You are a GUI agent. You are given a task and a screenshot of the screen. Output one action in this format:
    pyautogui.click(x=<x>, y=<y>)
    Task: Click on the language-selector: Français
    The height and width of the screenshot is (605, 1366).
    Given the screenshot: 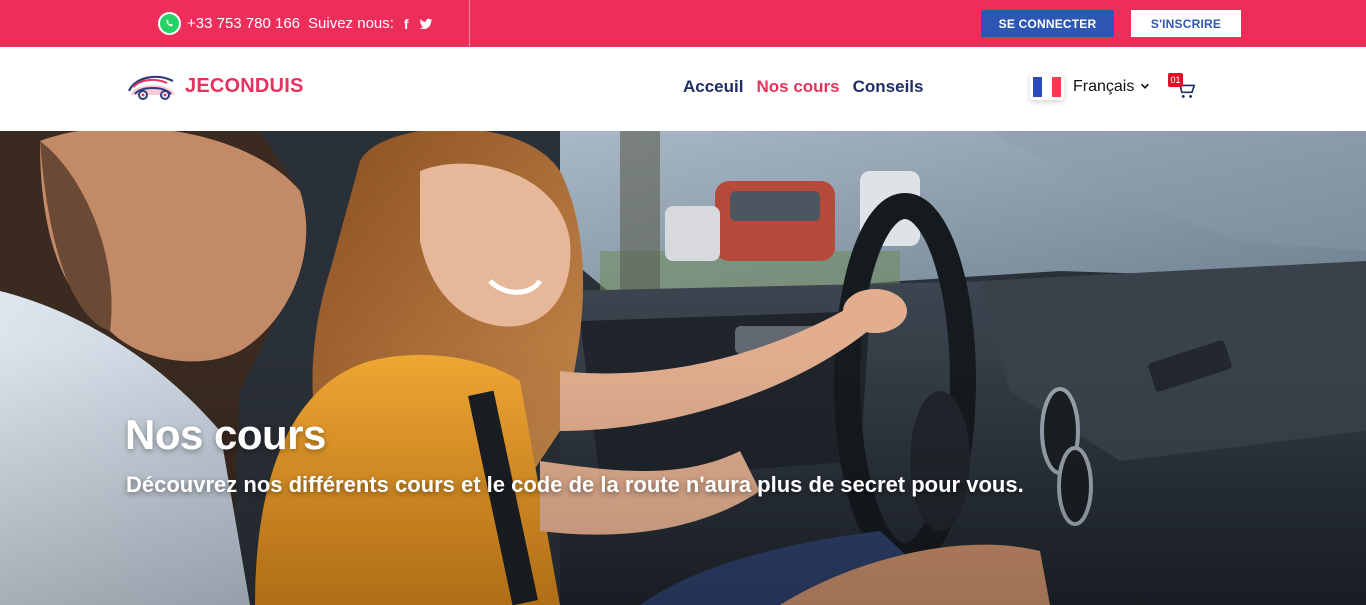 What is the action you would take?
    pyautogui.click(x=1090, y=87)
    